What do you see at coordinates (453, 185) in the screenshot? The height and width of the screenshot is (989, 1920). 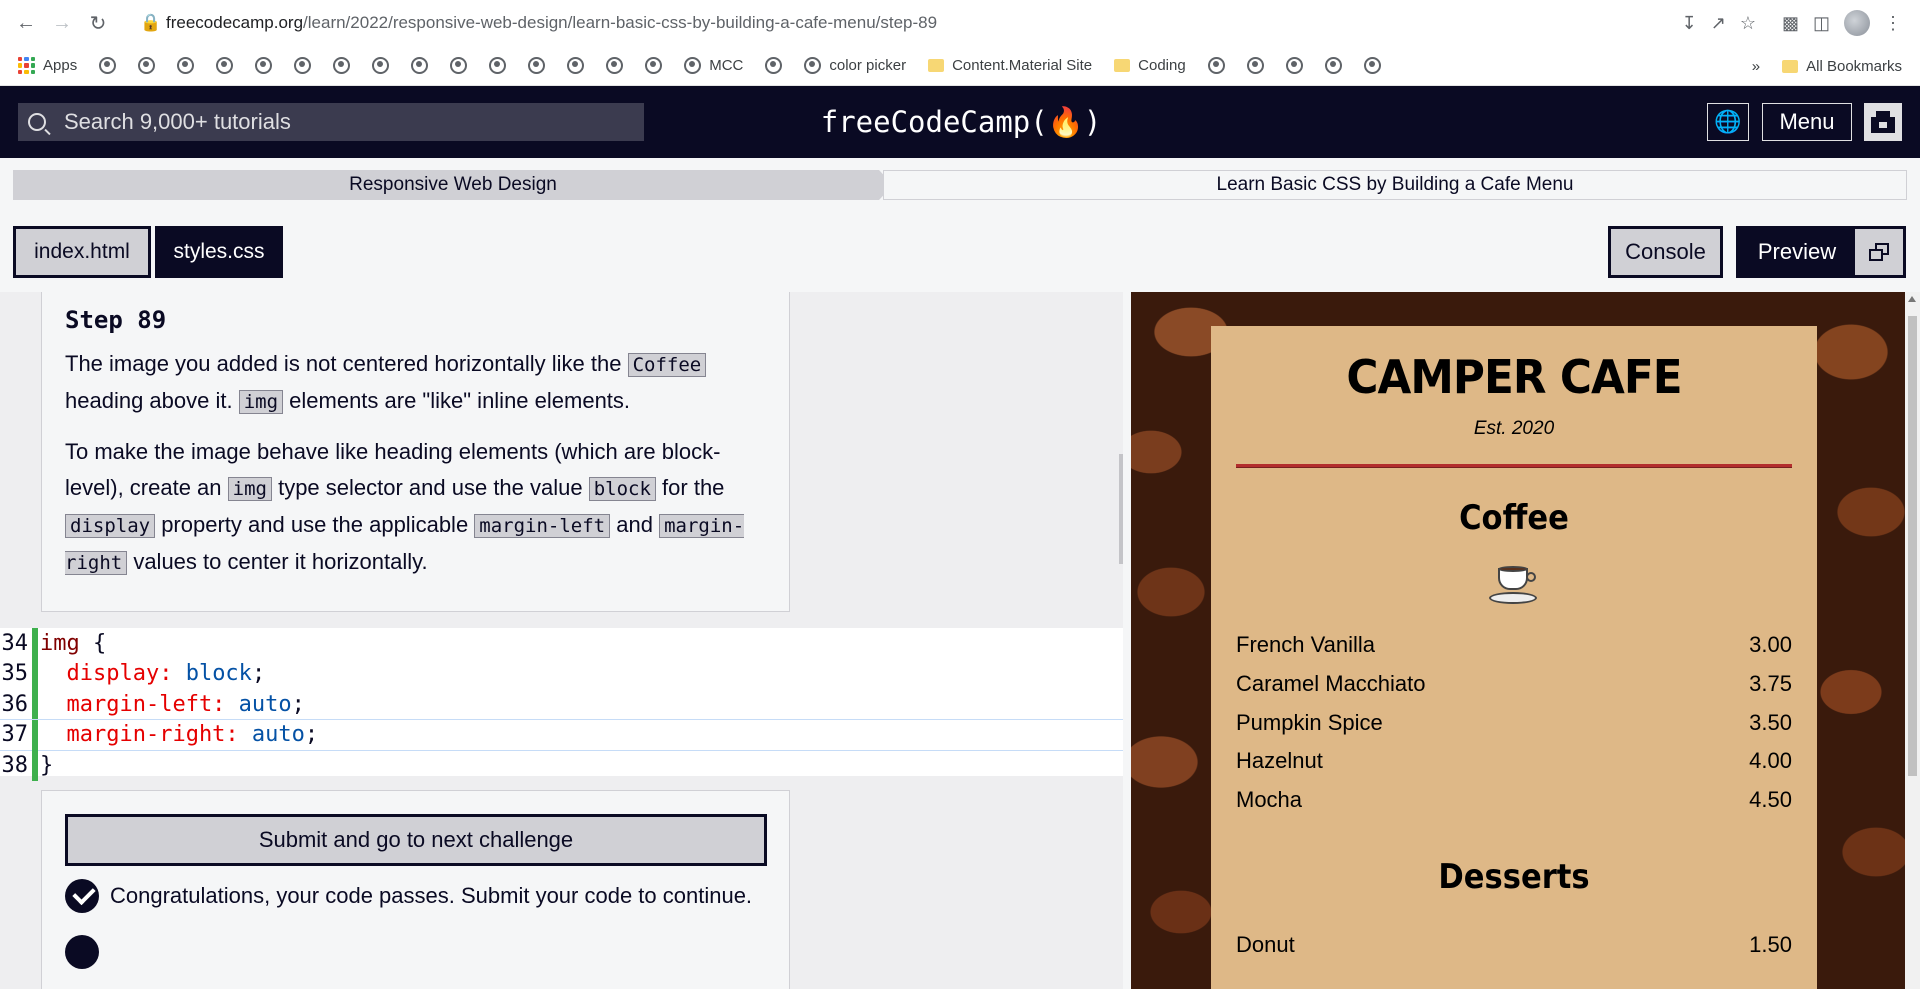 I see `breadcrumb-course: Responsive Web Design` at bounding box center [453, 185].